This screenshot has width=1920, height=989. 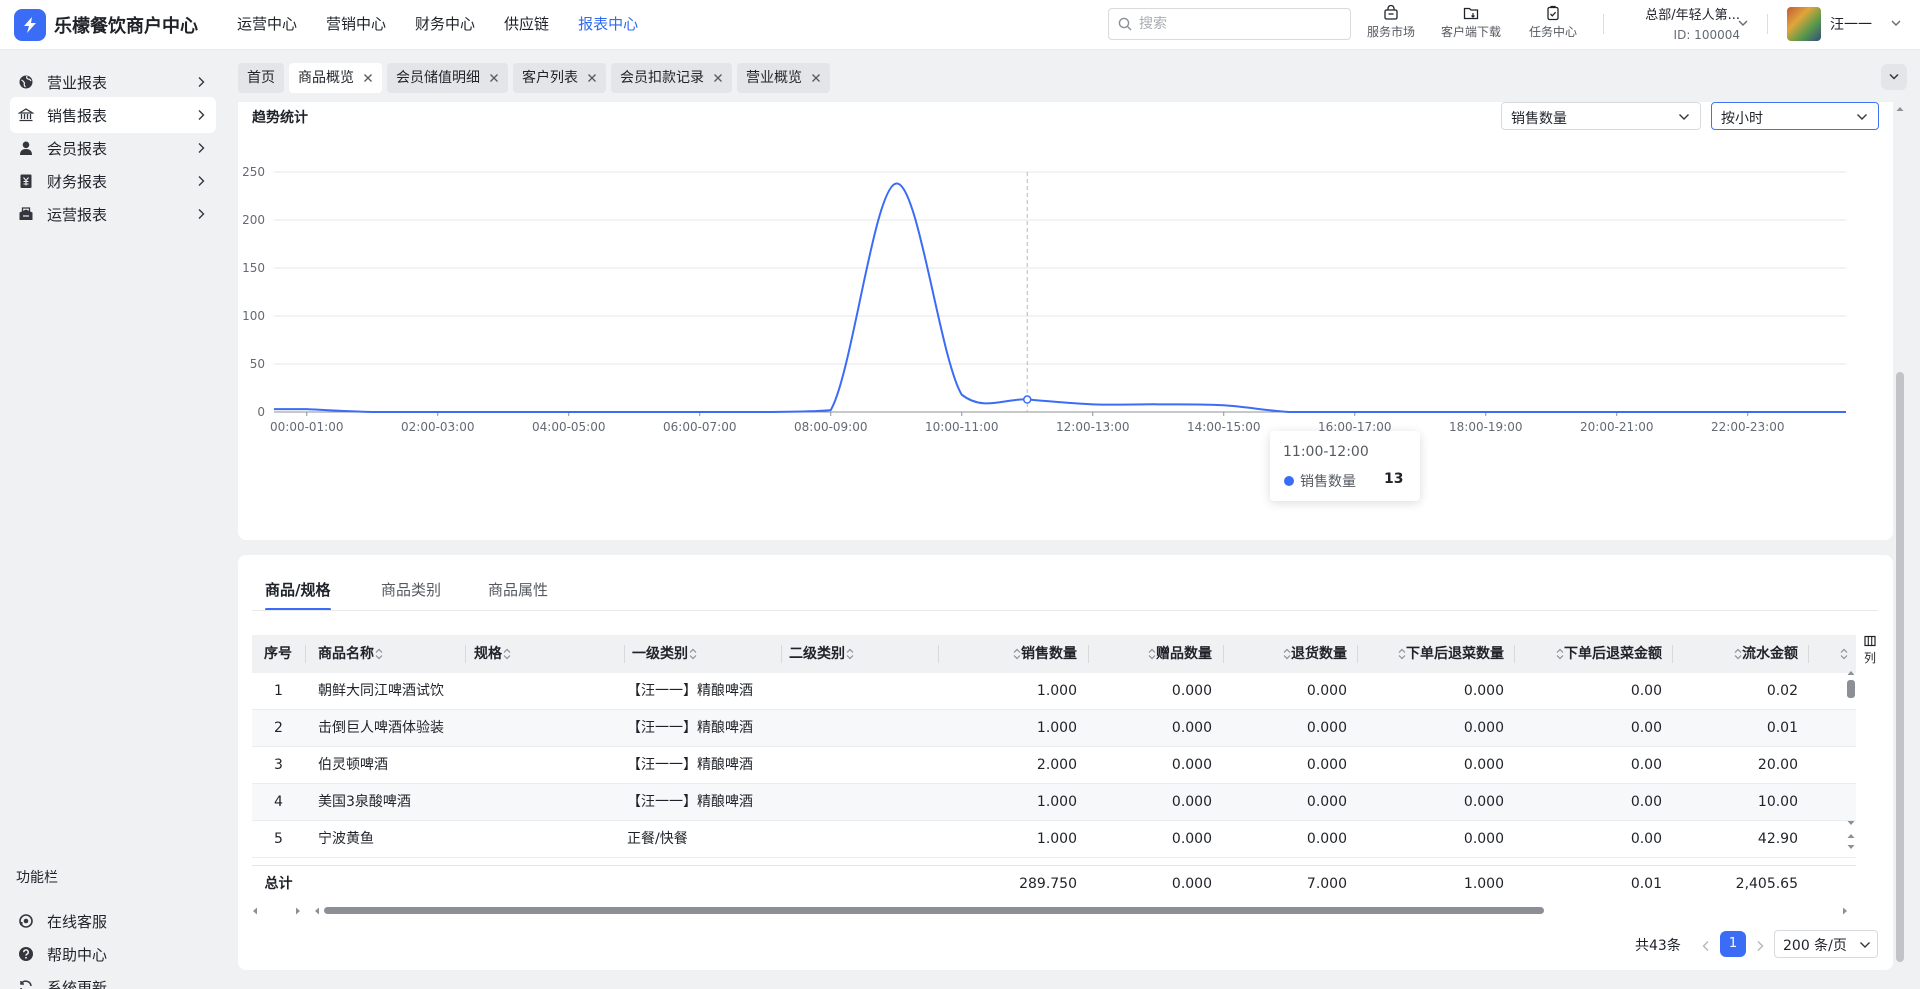 I want to click on tab-member-stored-value: 会员储值明细, so click(x=447, y=78).